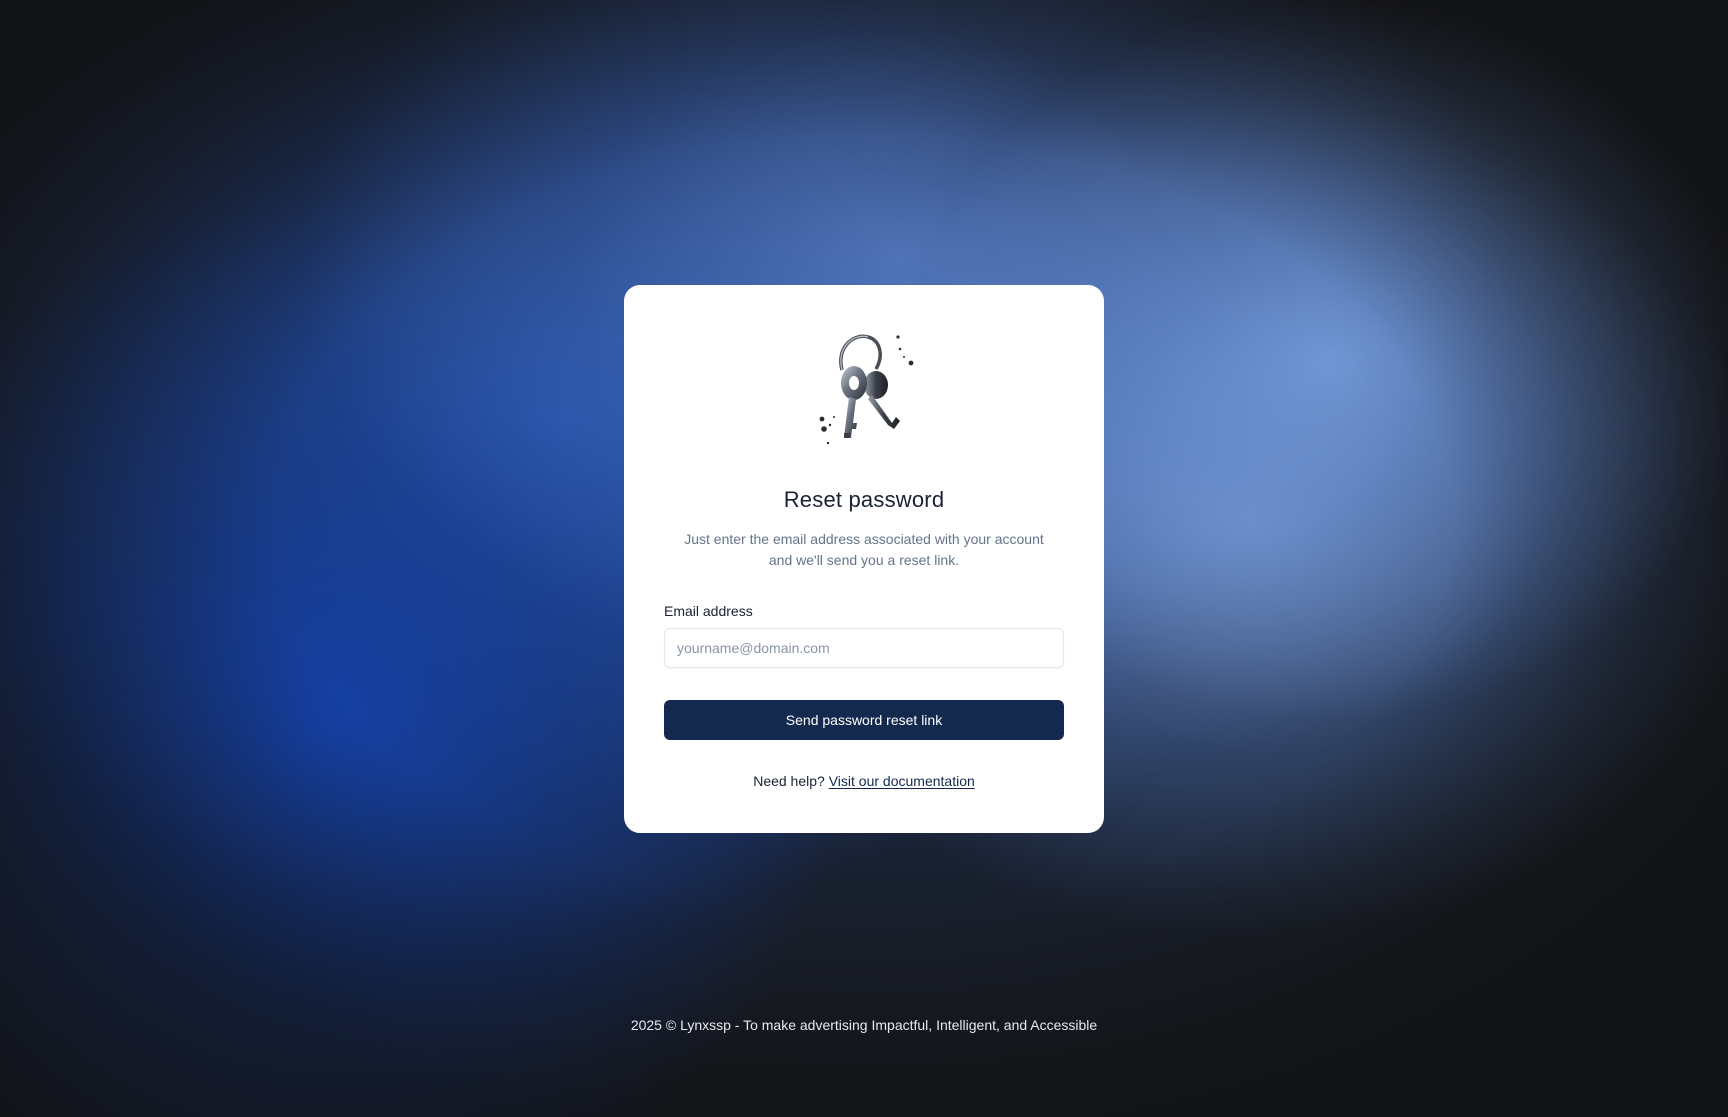  I want to click on documentation-link: Visit our documentation, so click(902, 781).